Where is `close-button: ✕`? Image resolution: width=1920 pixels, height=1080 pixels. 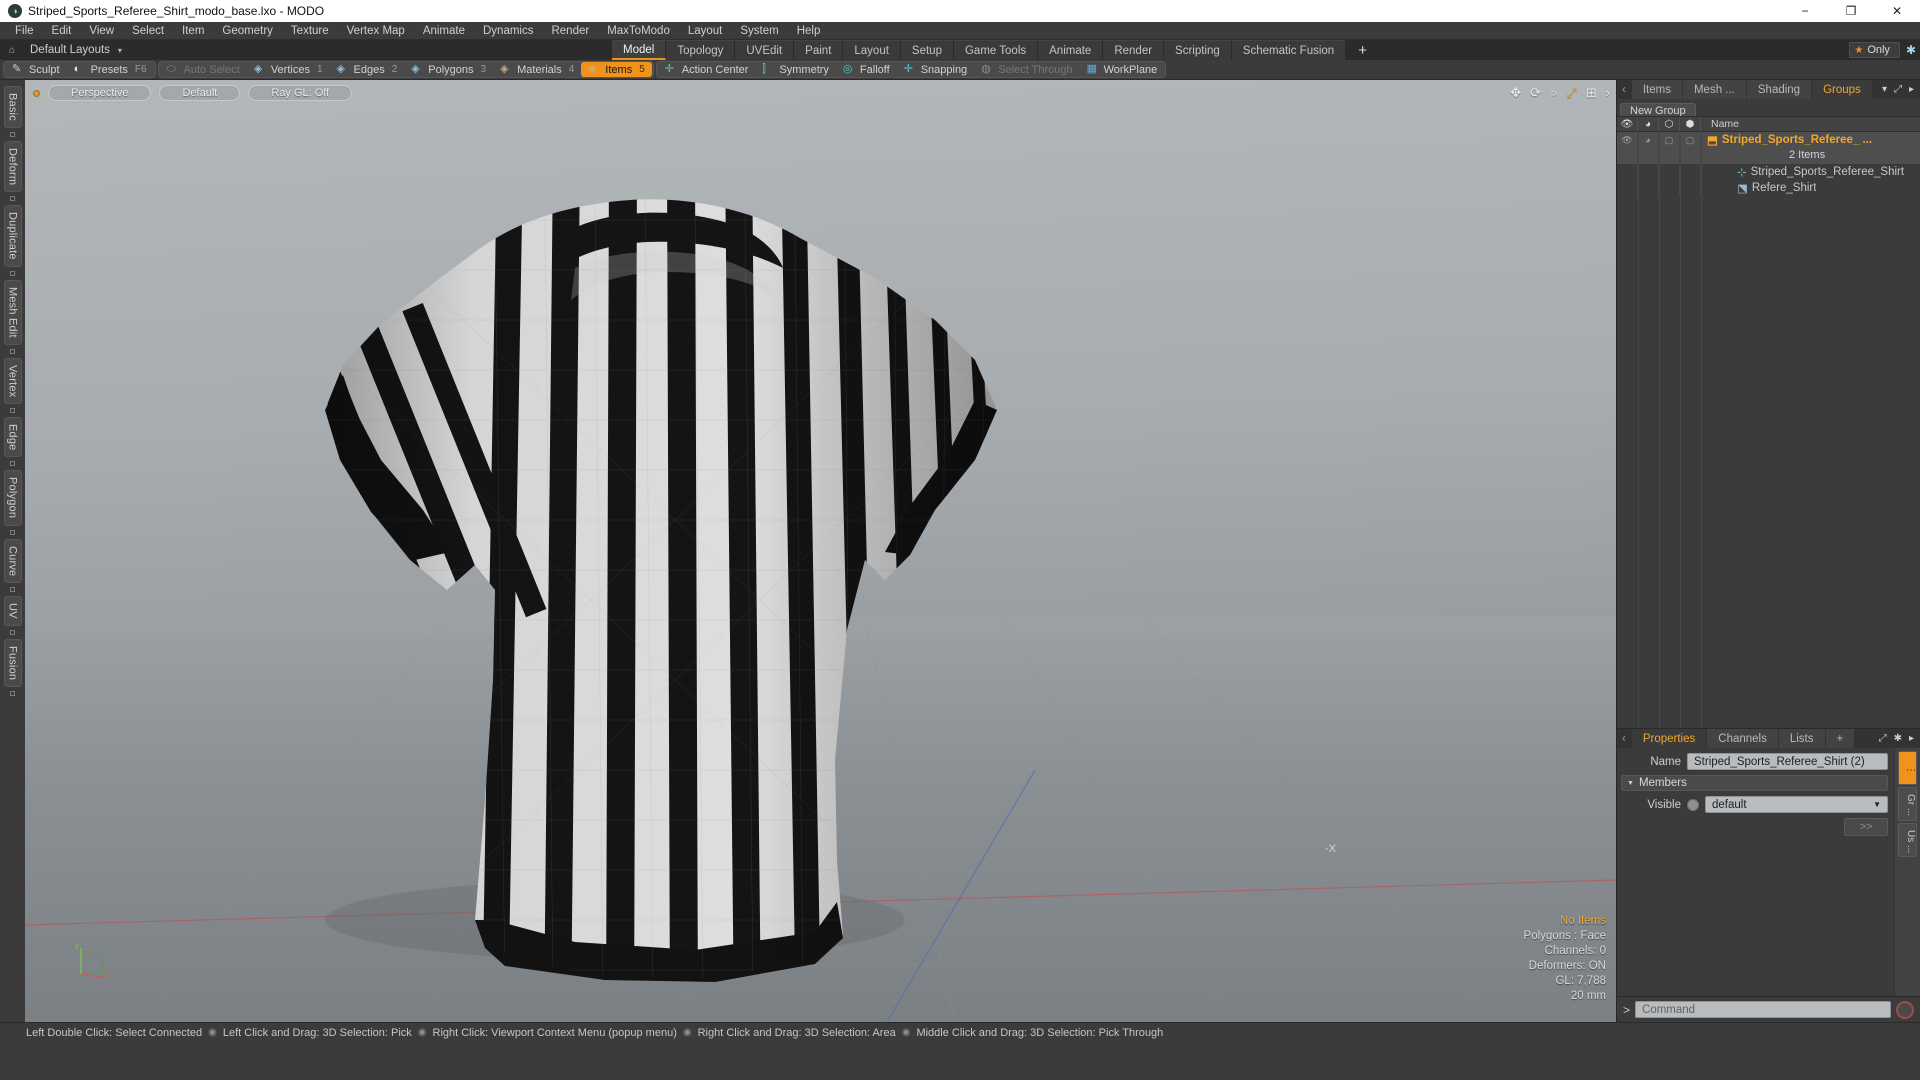 close-button: ✕ is located at coordinates (1897, 11).